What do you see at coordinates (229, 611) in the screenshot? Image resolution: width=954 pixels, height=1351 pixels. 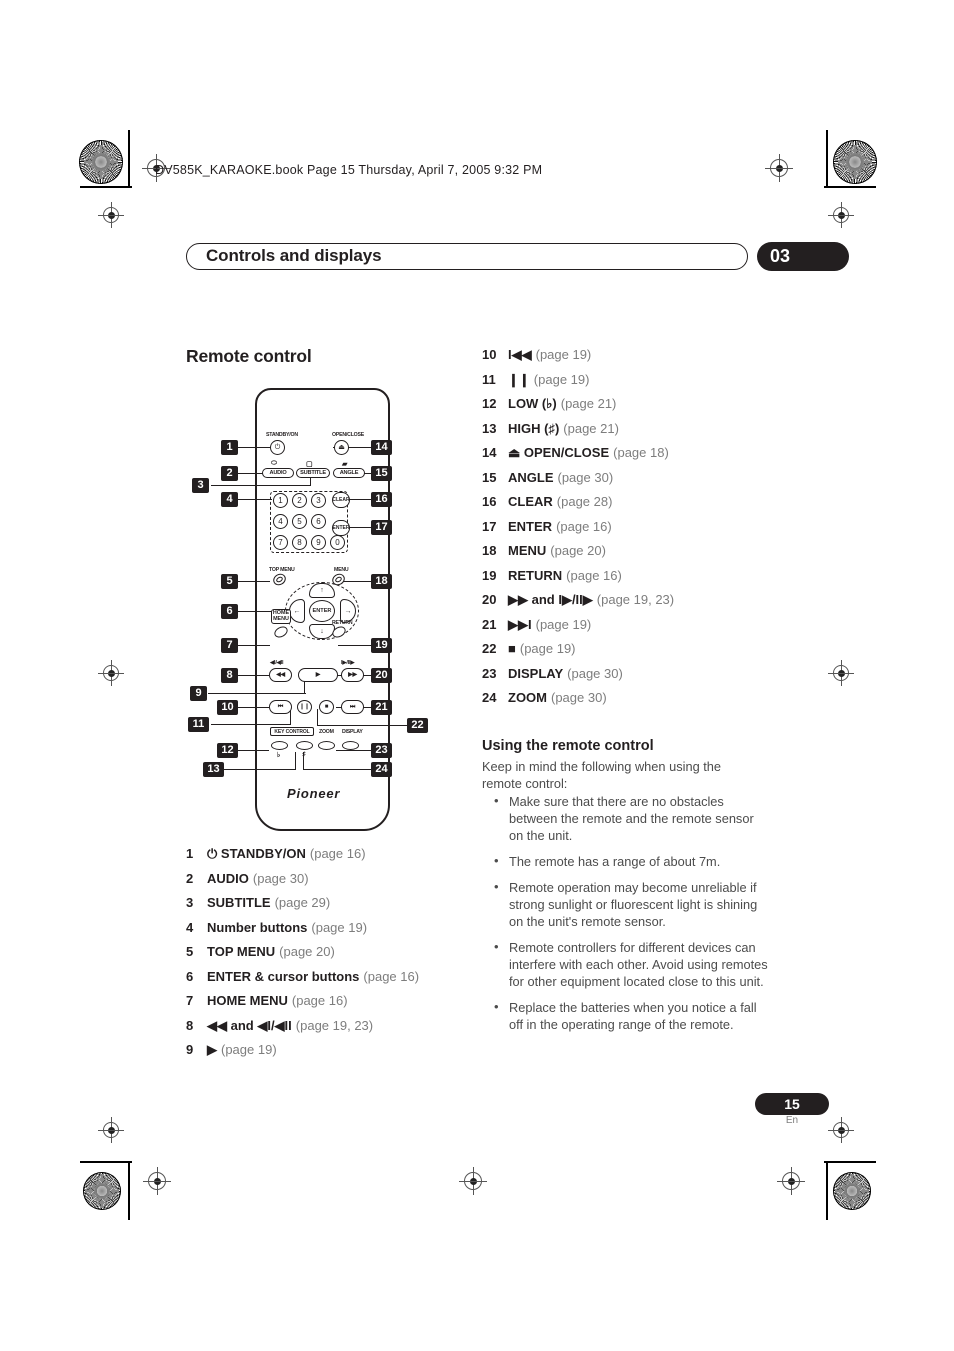 I see `callout-6: 6` at bounding box center [229, 611].